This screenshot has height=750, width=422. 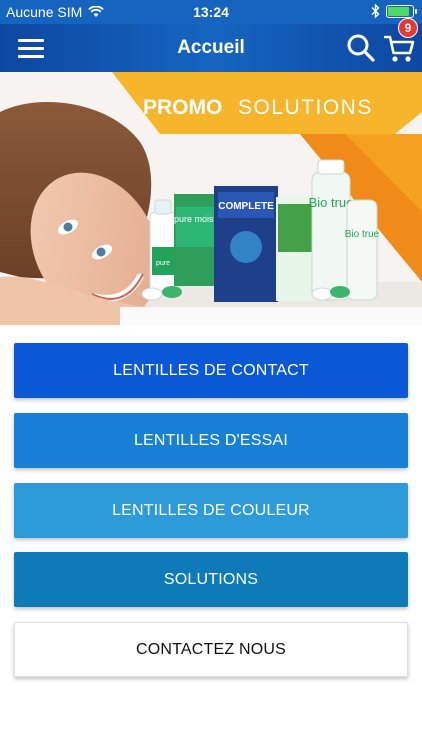 I want to click on product-bottle-biotrue-2: Bio true, so click(x=362, y=250).